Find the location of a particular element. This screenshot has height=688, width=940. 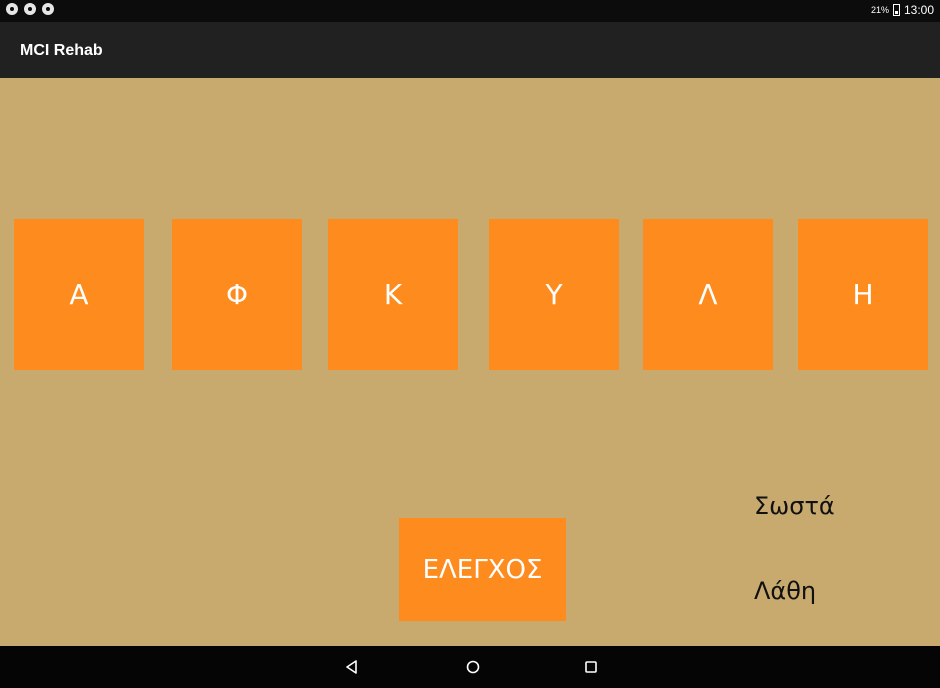

notification-icons is located at coordinates (30, 9).